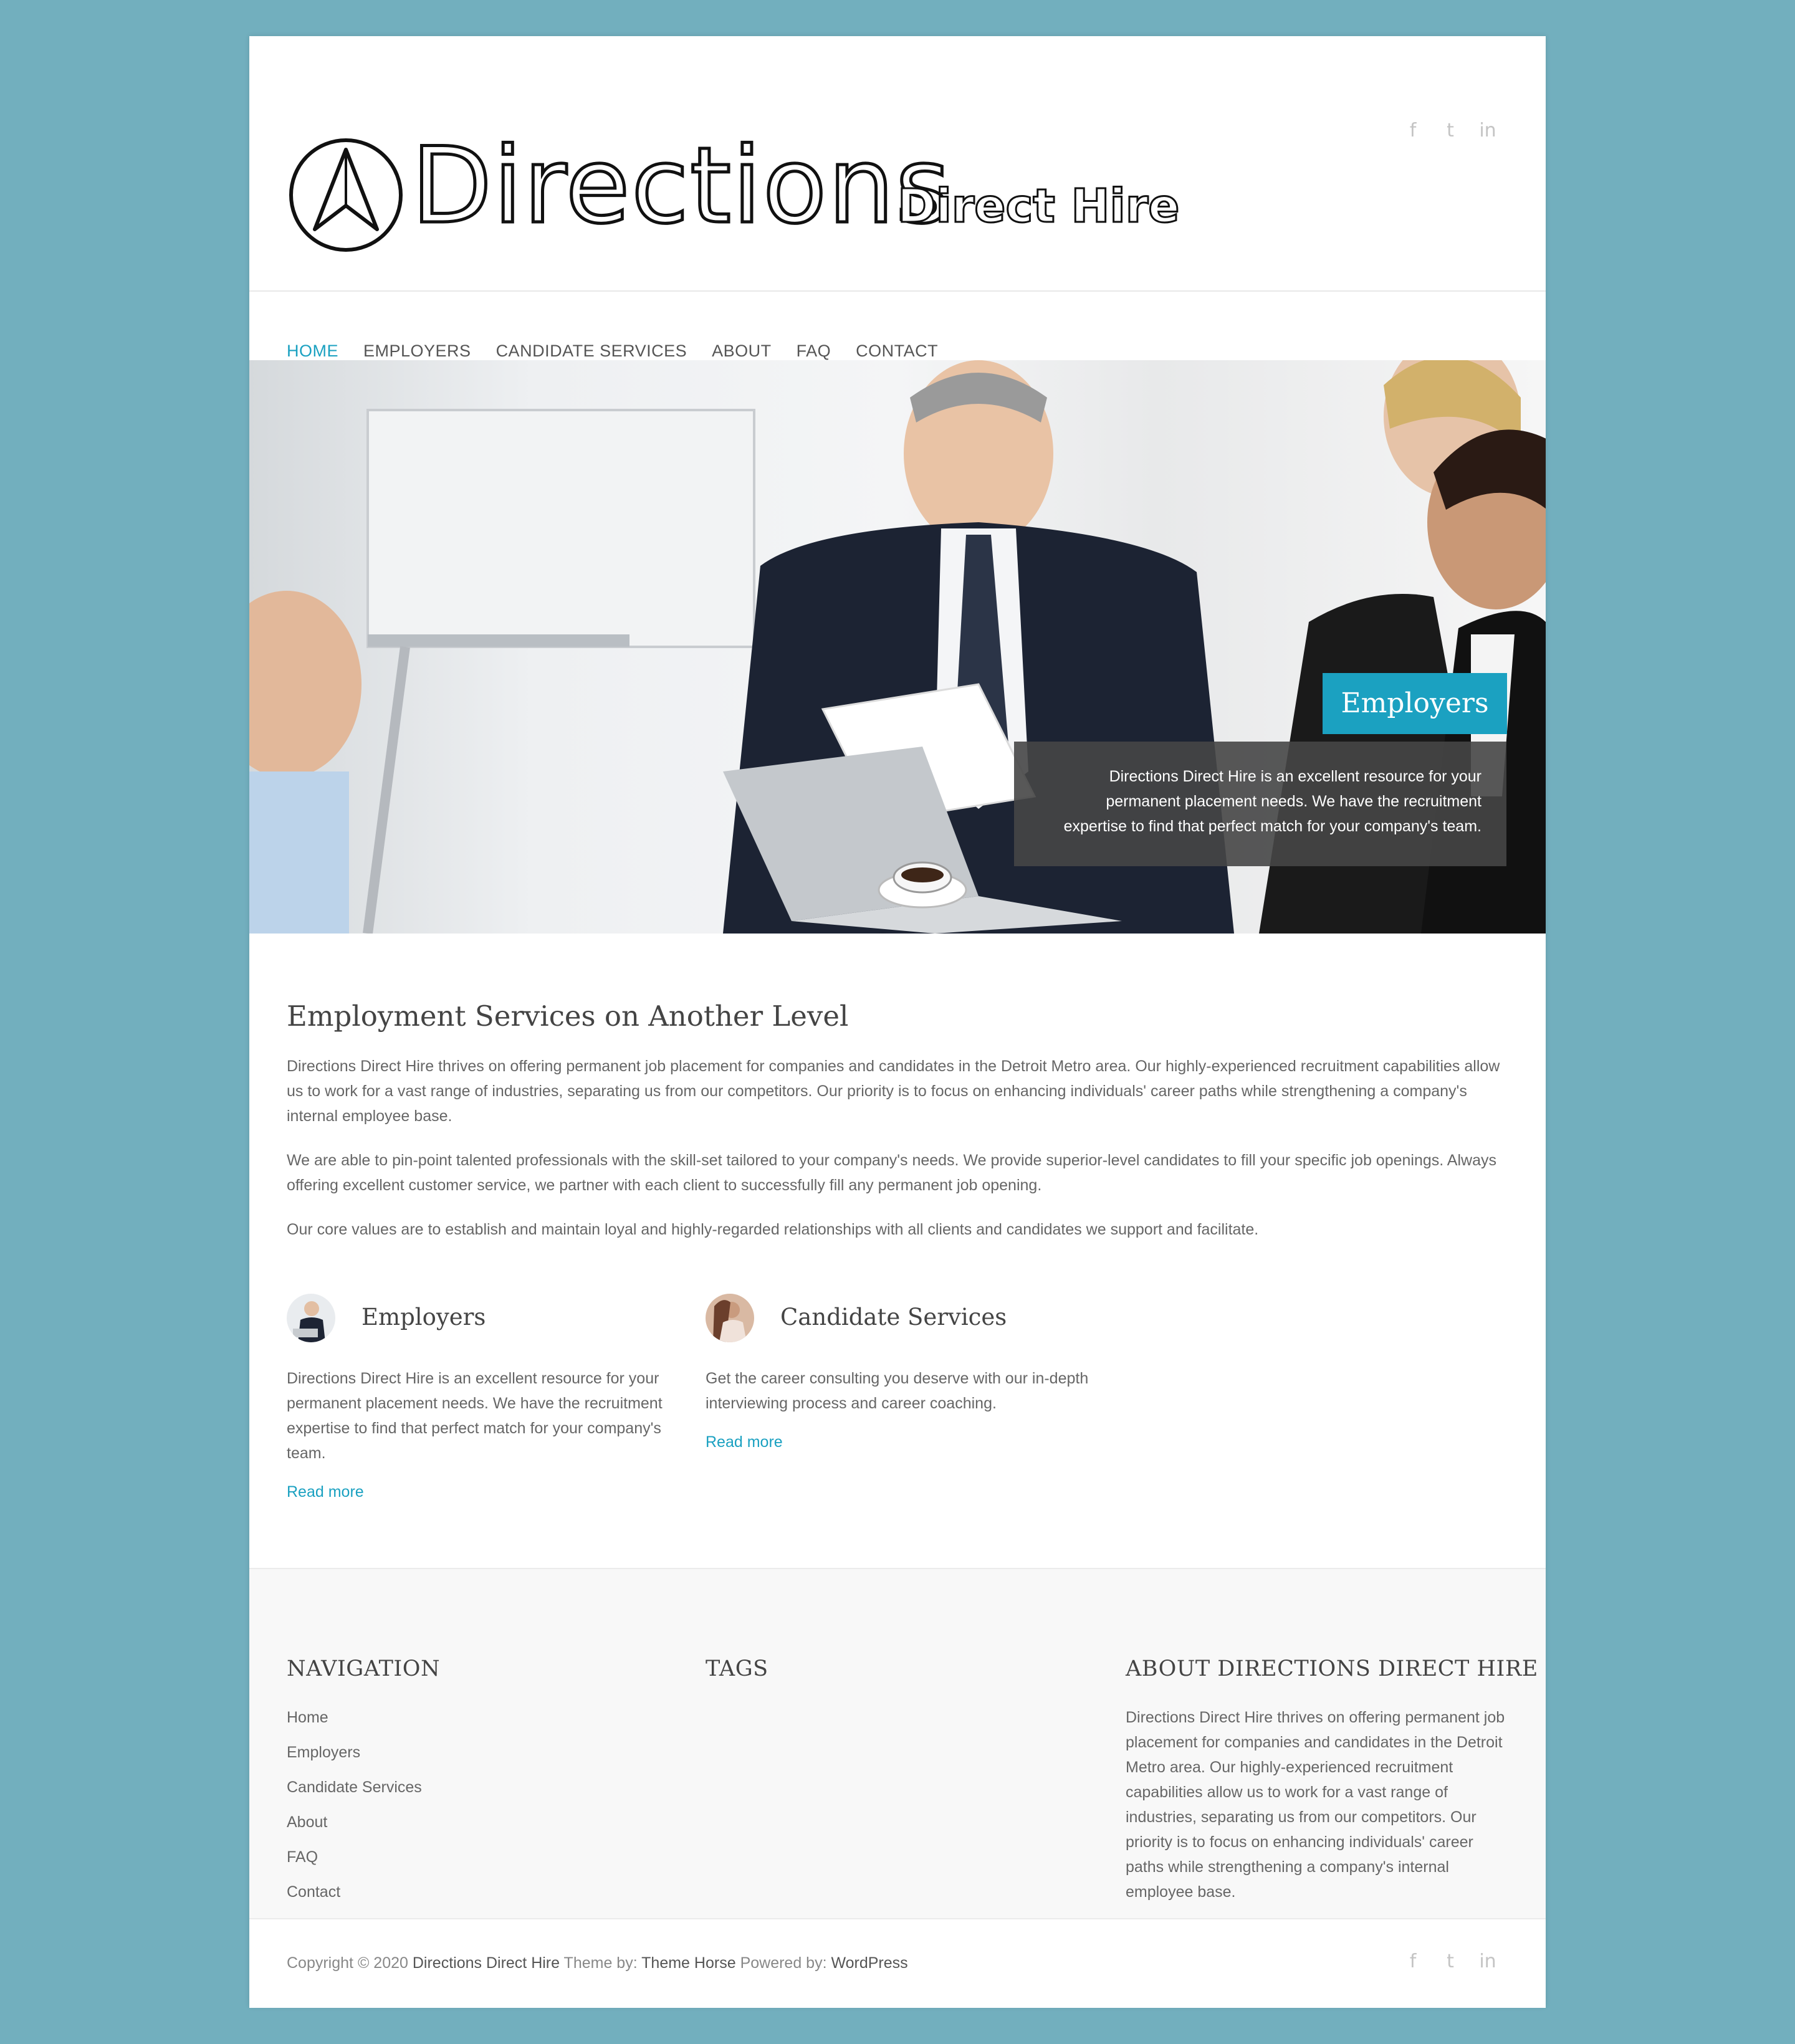 Image resolution: width=1795 pixels, height=2044 pixels. I want to click on footer-nav-employers: Employers, so click(354, 1752).